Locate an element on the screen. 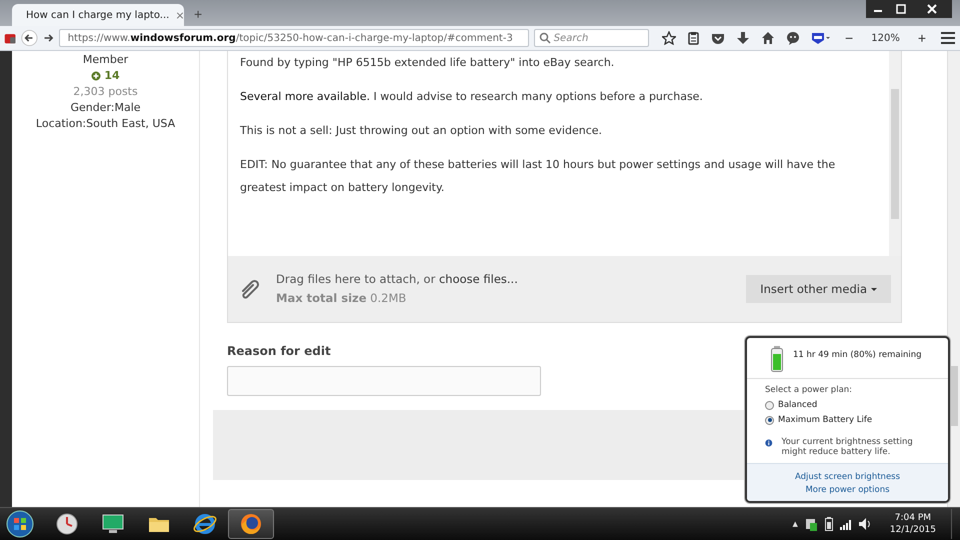  post-count: 2,303 posts is located at coordinates (105, 92).